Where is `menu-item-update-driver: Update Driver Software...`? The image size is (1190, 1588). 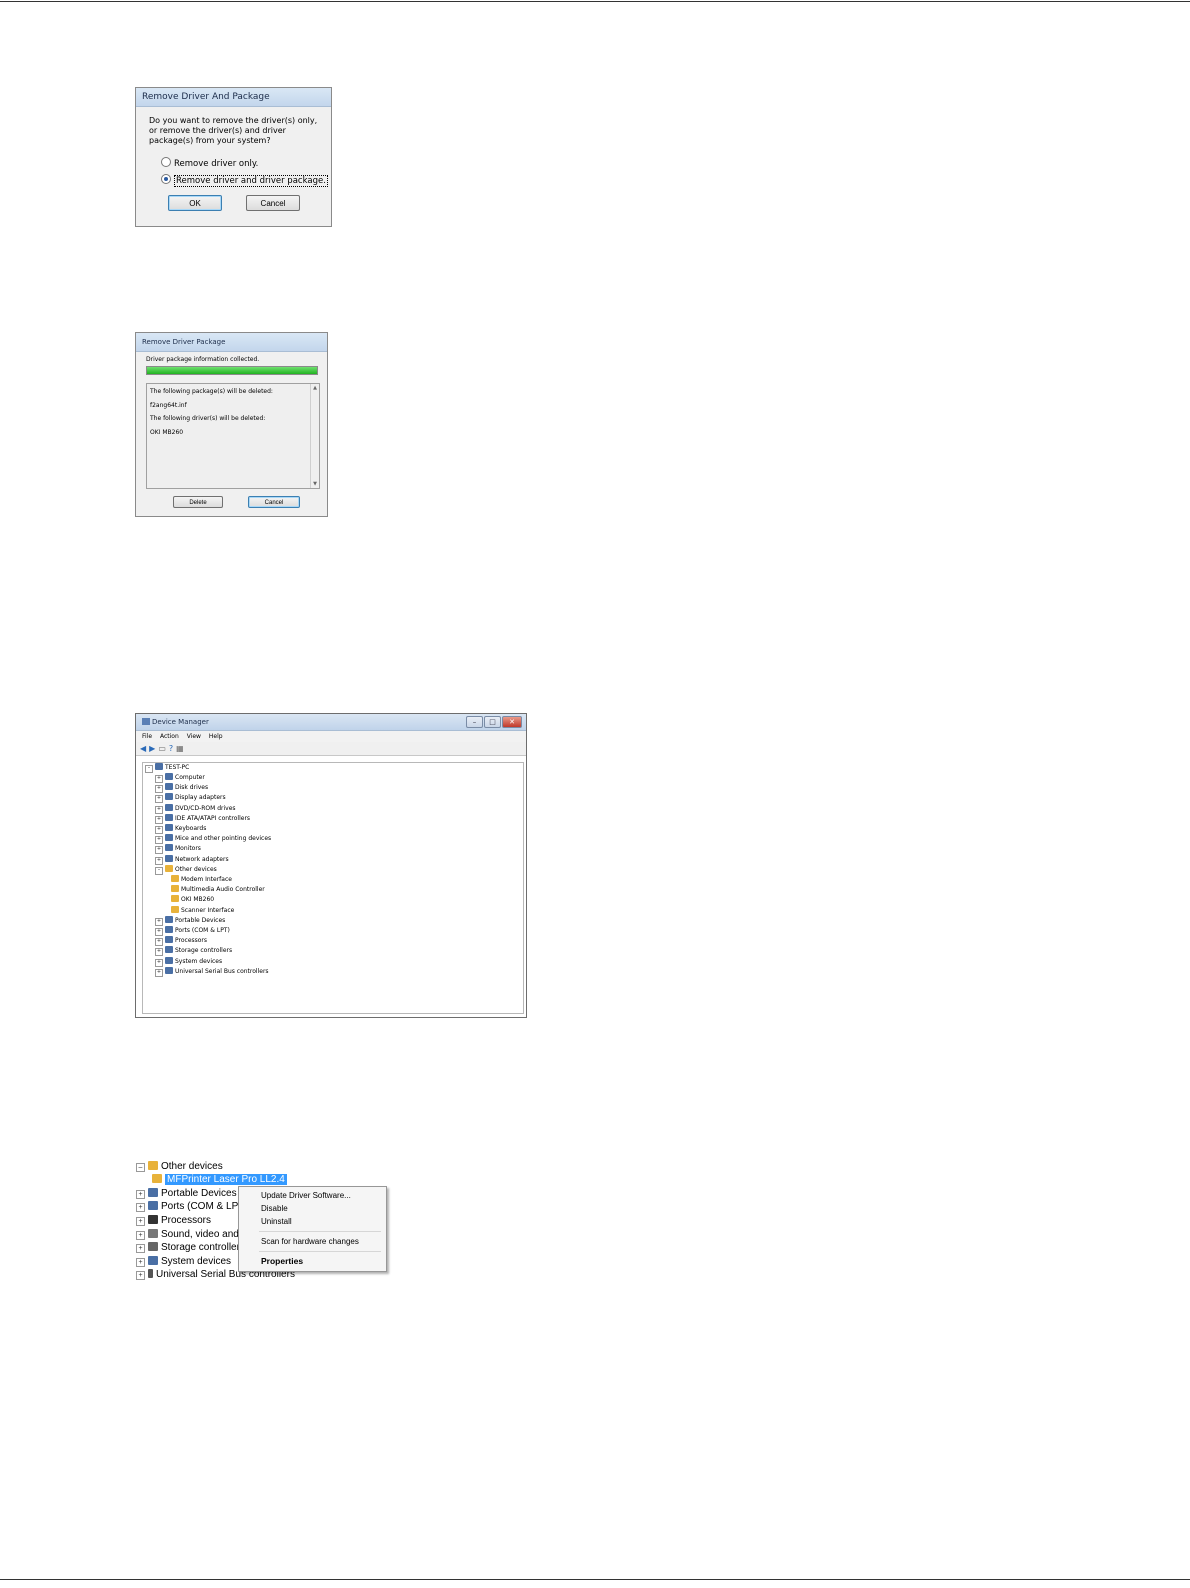
menu-item-update-driver: Update Driver Software... is located at coordinates (306, 1195).